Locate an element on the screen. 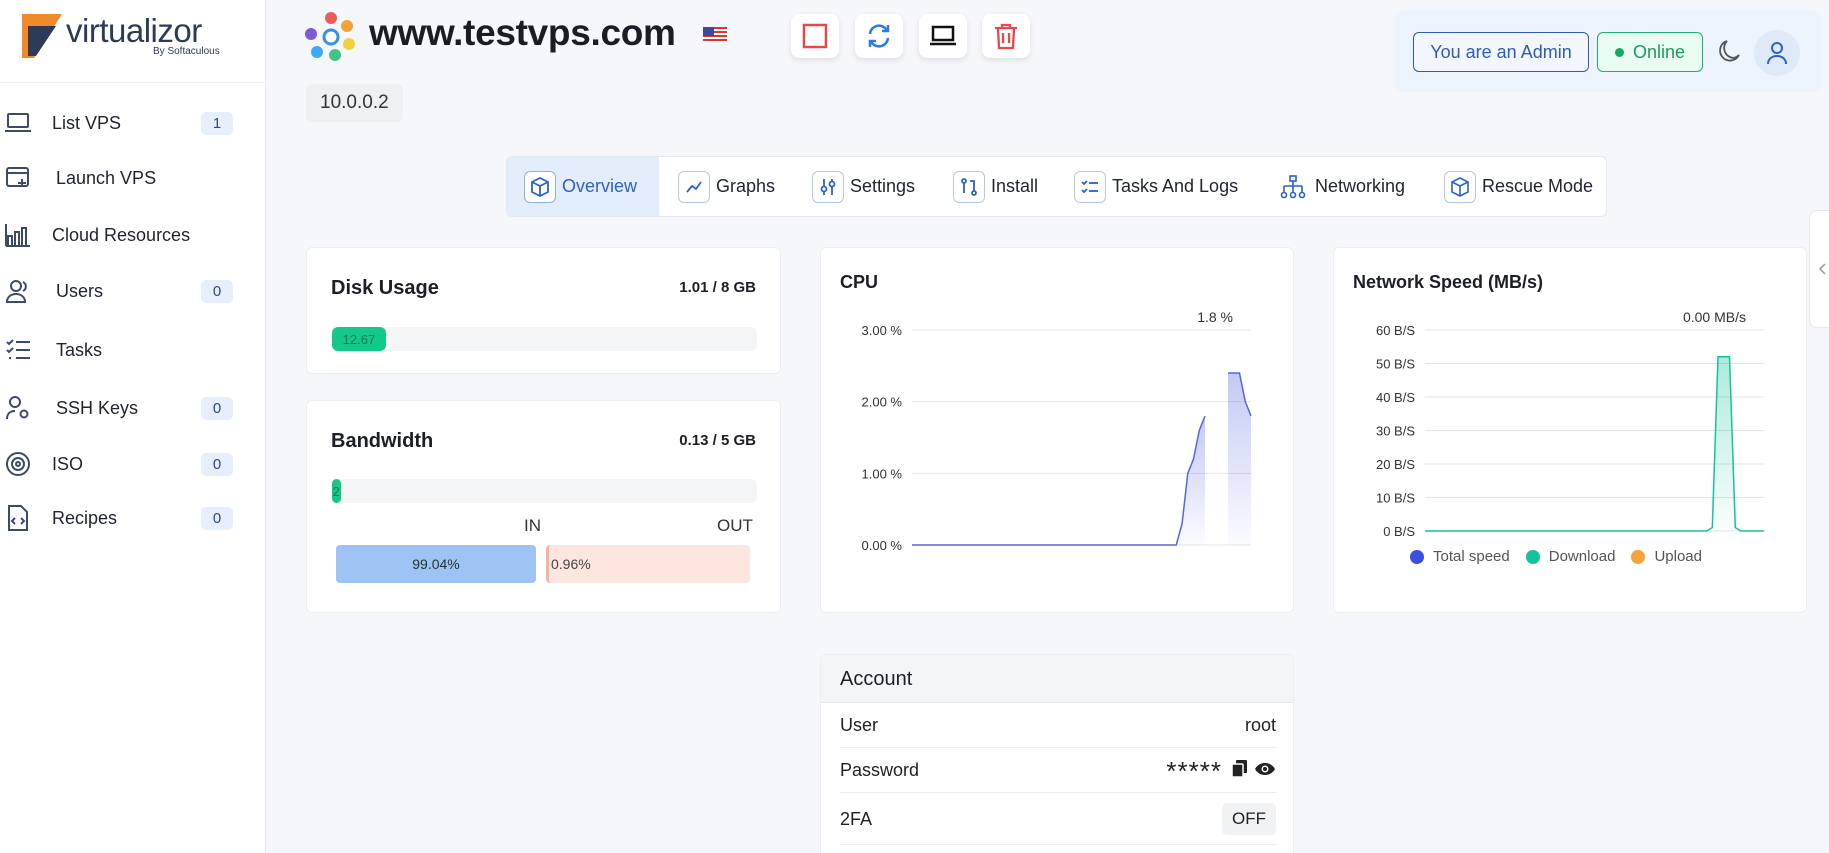 The width and height of the screenshot is (1829, 853). stop-button is located at coordinates (815, 36).